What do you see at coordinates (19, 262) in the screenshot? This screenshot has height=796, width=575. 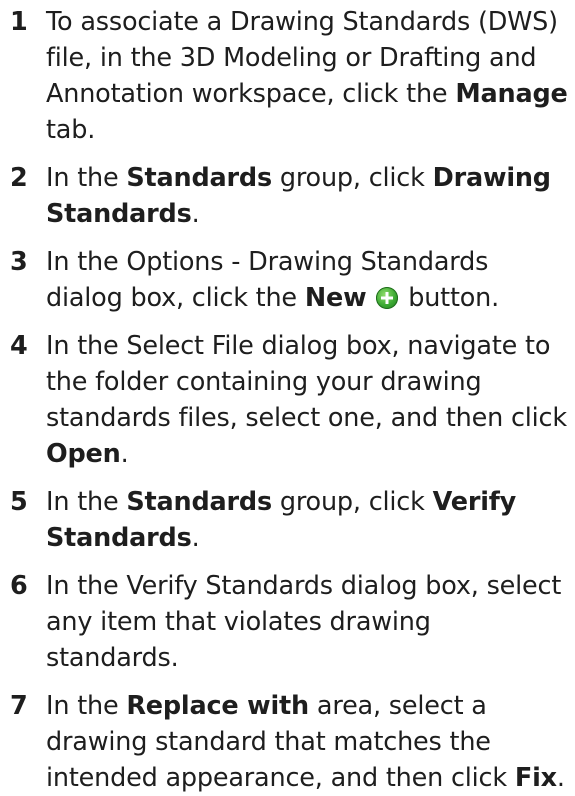 I see `step-number: 3` at bounding box center [19, 262].